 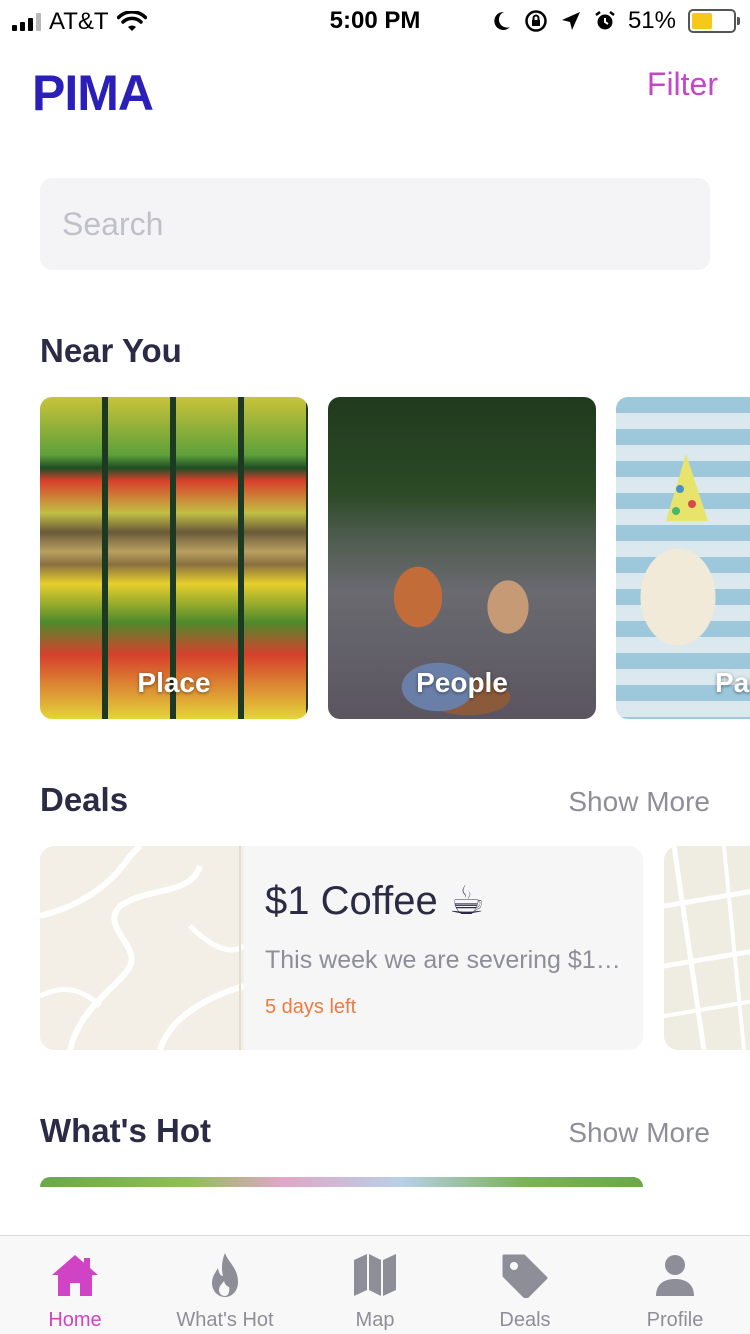 What do you see at coordinates (84, 799) in the screenshot?
I see `deals-title: Deals` at bounding box center [84, 799].